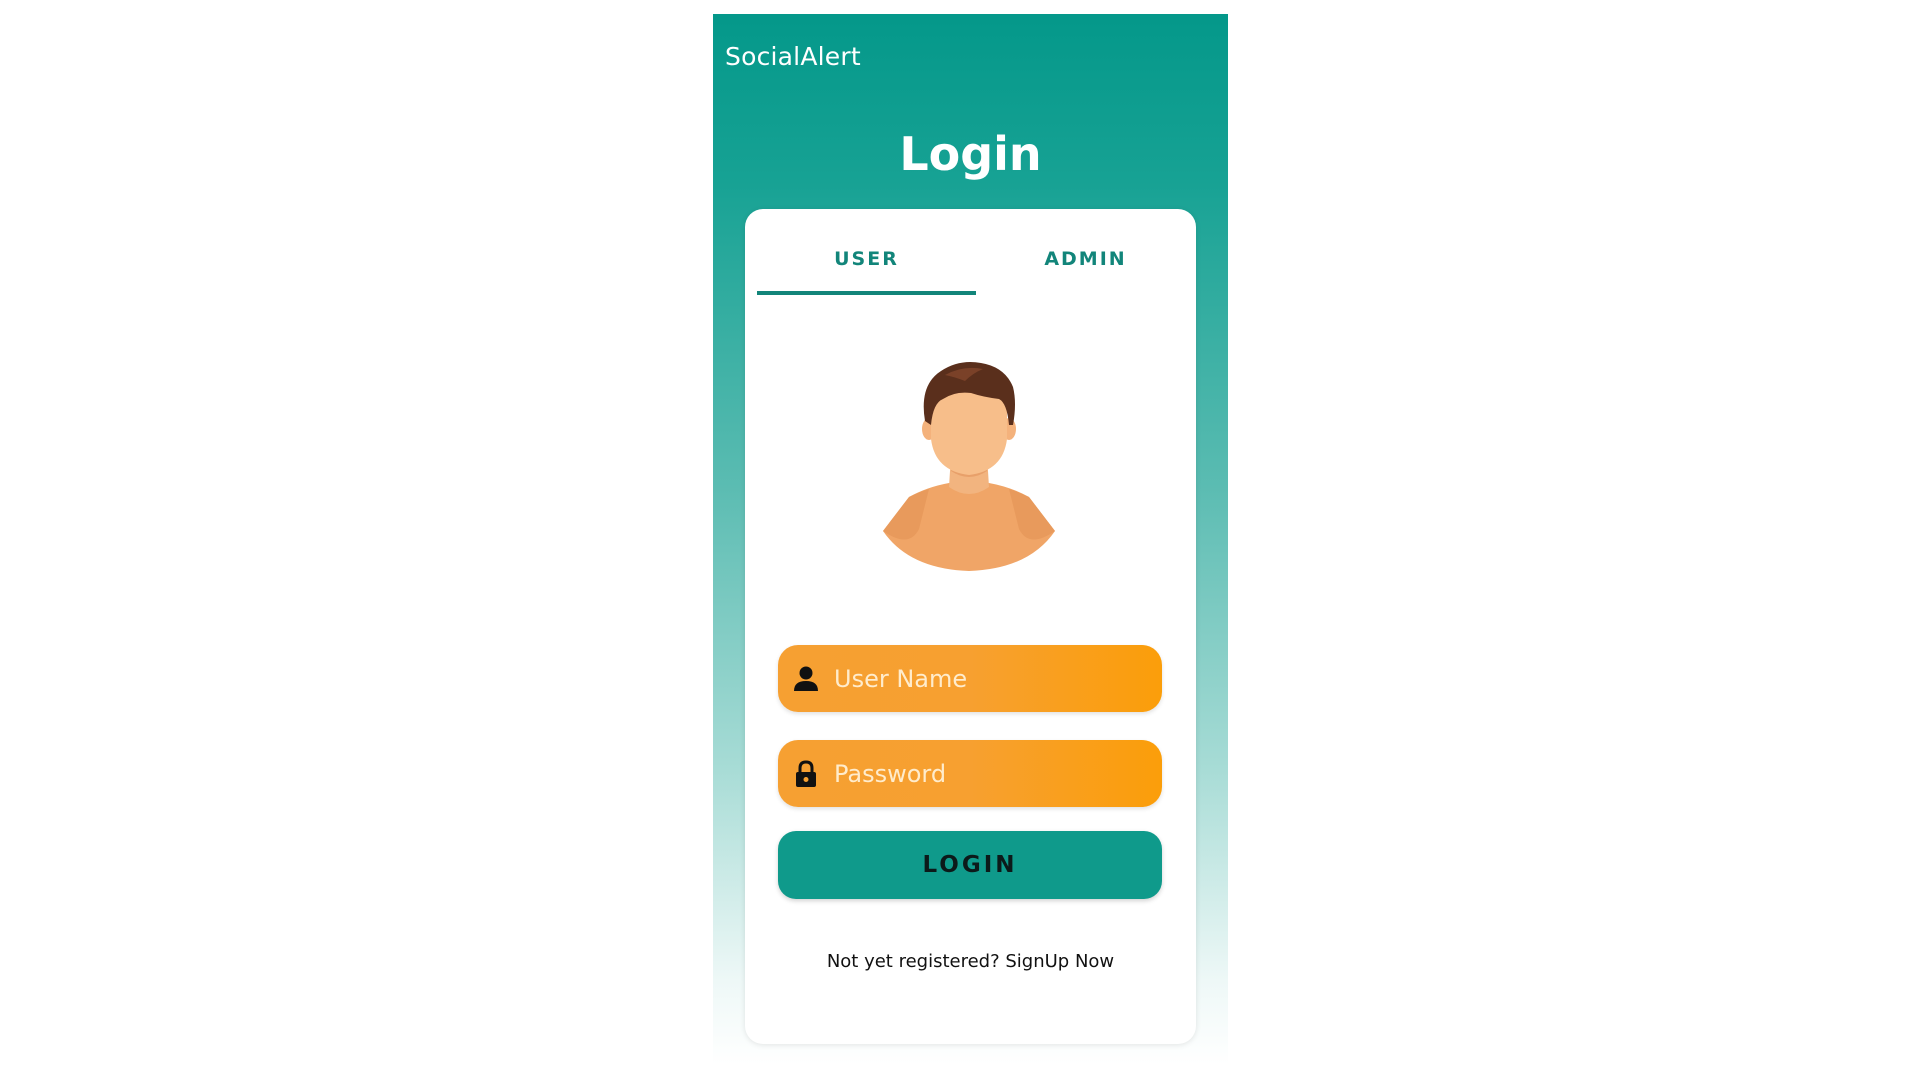  I want to click on tab-bar: USER ADMIN, so click(976, 259).